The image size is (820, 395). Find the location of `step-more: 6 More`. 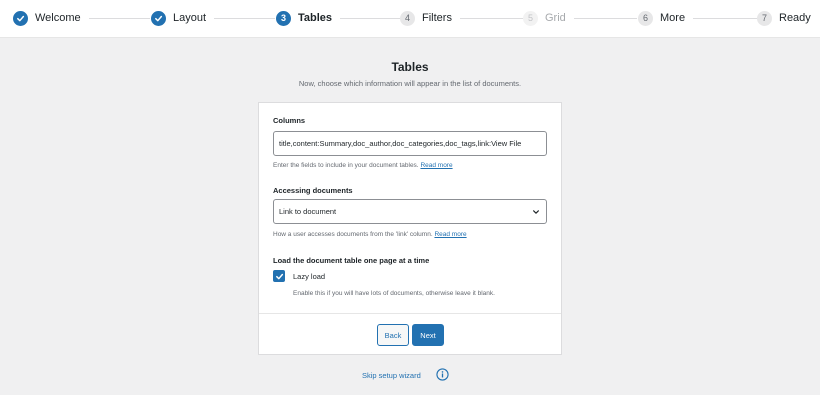

step-more: 6 More is located at coordinates (666, 18).